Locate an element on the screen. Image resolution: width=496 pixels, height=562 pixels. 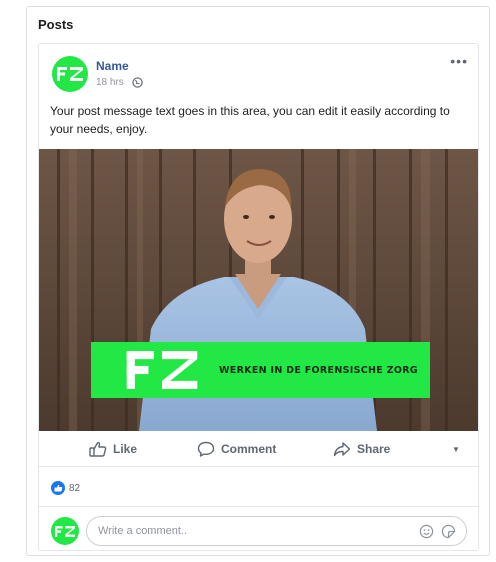
post-meta: 18 hrs is located at coordinates (119, 82).